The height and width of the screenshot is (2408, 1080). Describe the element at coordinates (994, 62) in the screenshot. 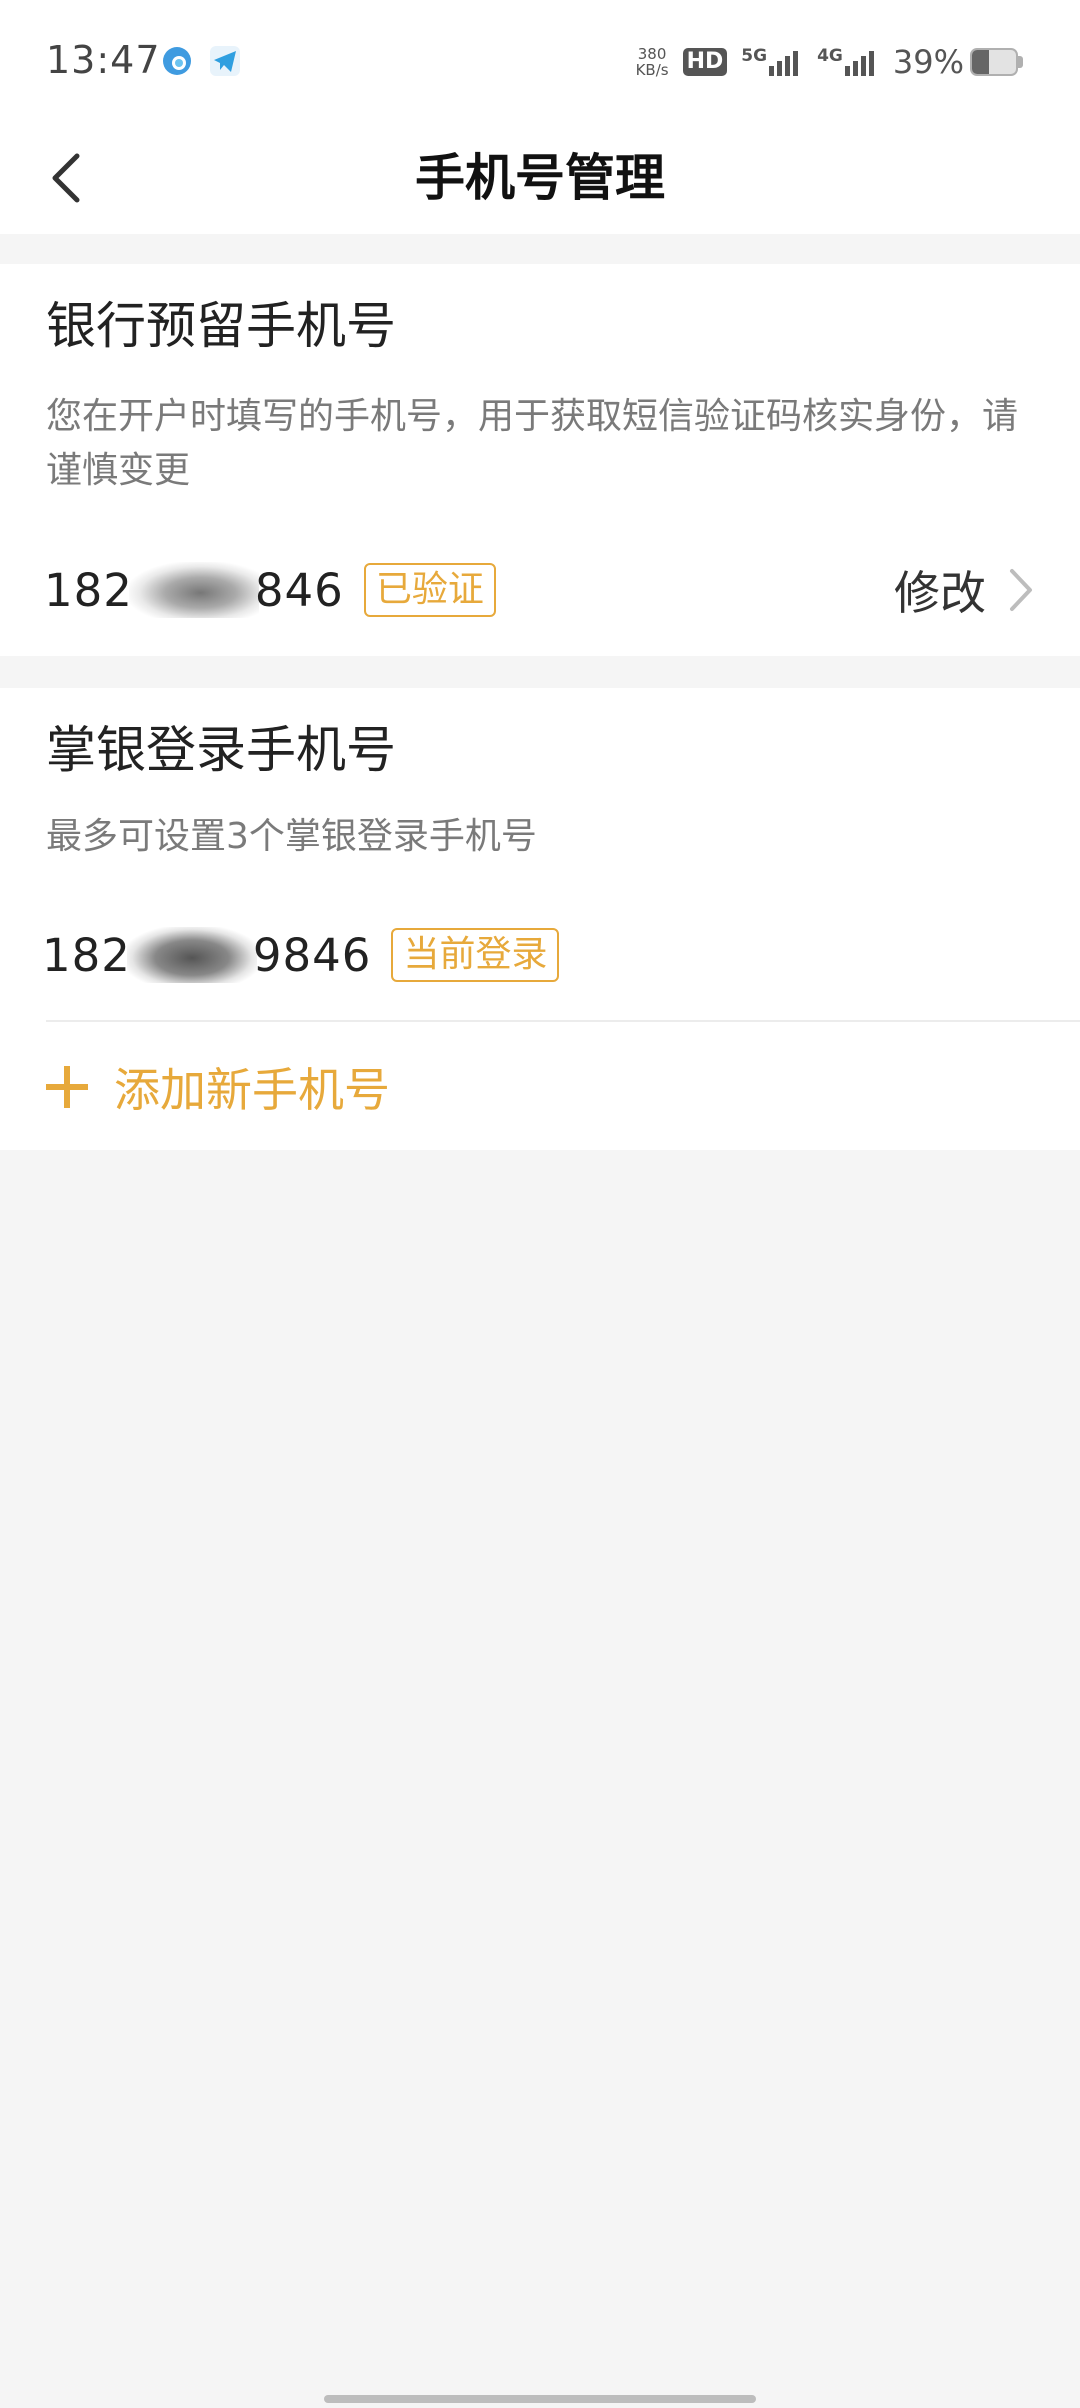

I see `battery-icon` at that location.